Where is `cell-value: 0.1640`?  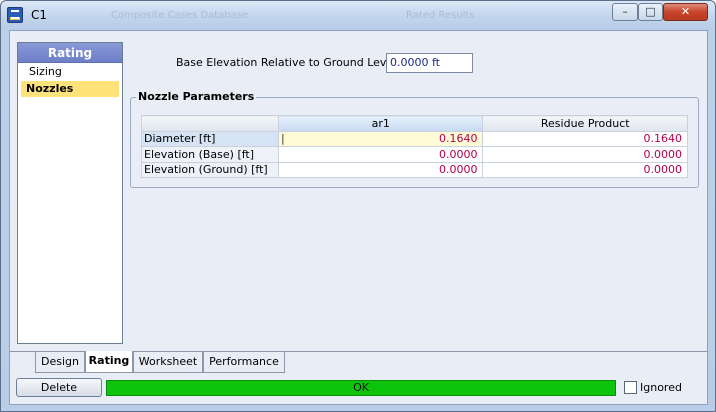 cell-value: 0.1640 is located at coordinates (458, 139).